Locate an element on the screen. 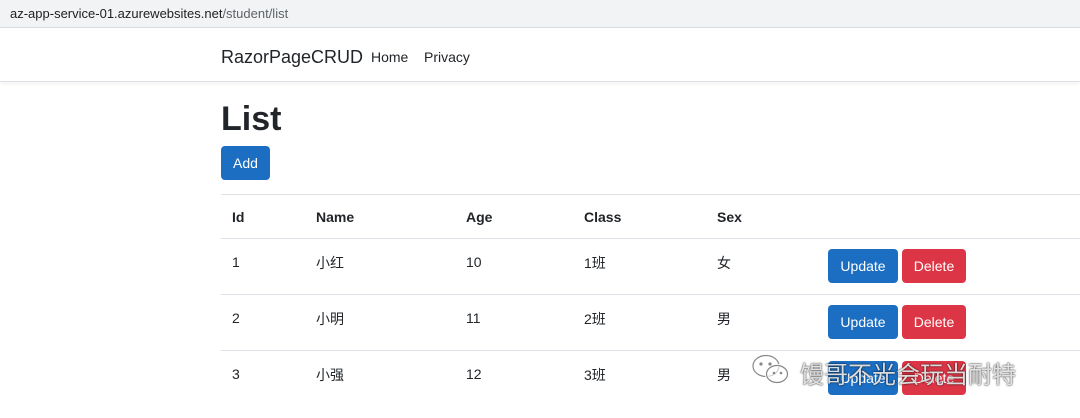  column-header-id: Id is located at coordinates (238, 217).